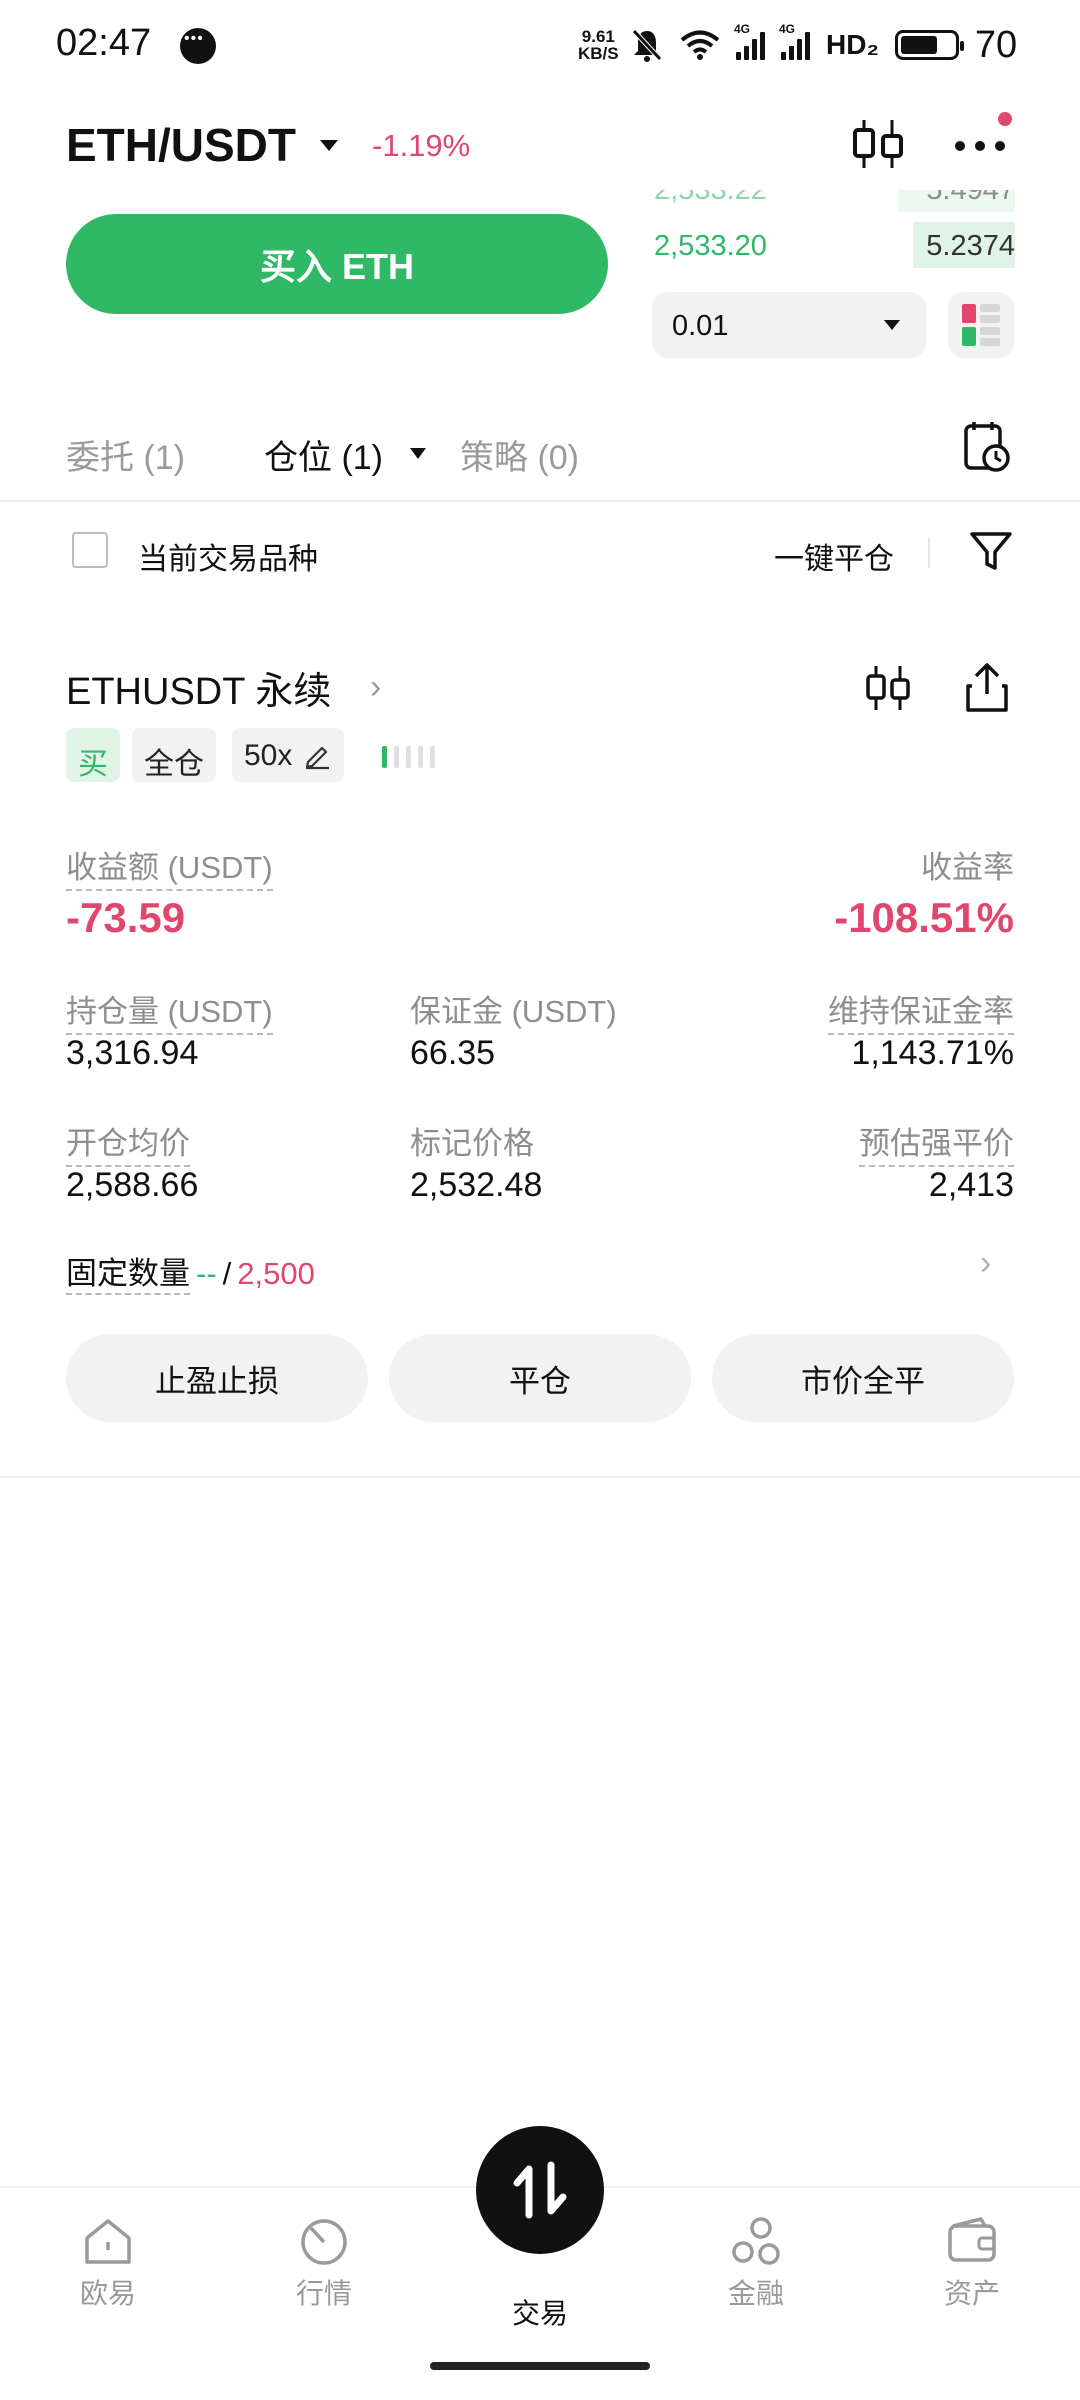 The width and height of the screenshot is (1080, 2400). I want to click on leverage-value: 50x, so click(268, 755).